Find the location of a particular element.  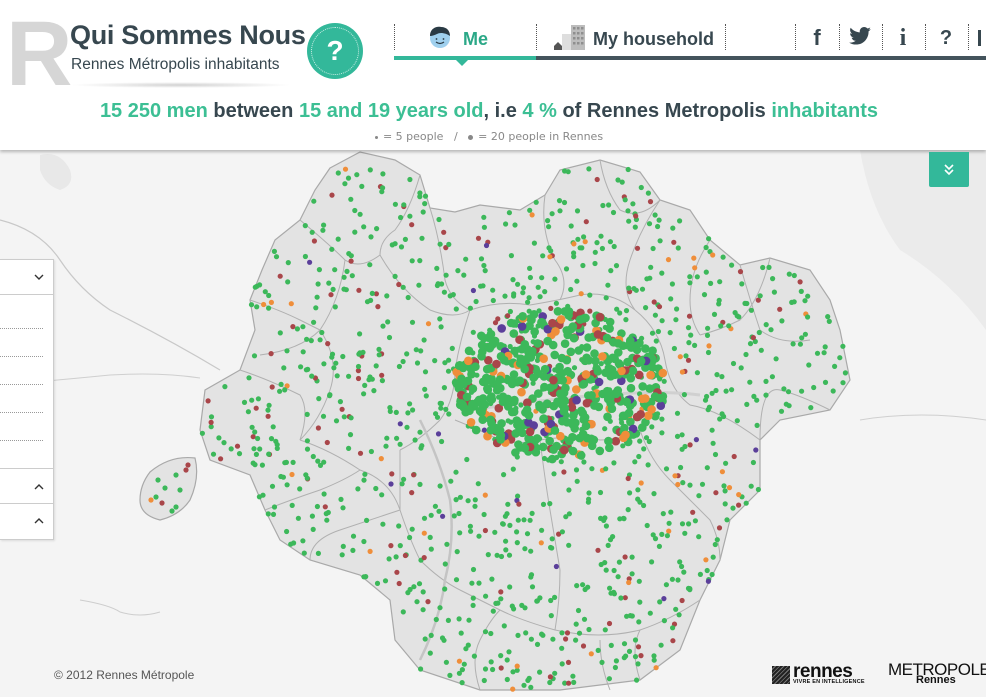

nav-divider is located at coordinates (968, 37).